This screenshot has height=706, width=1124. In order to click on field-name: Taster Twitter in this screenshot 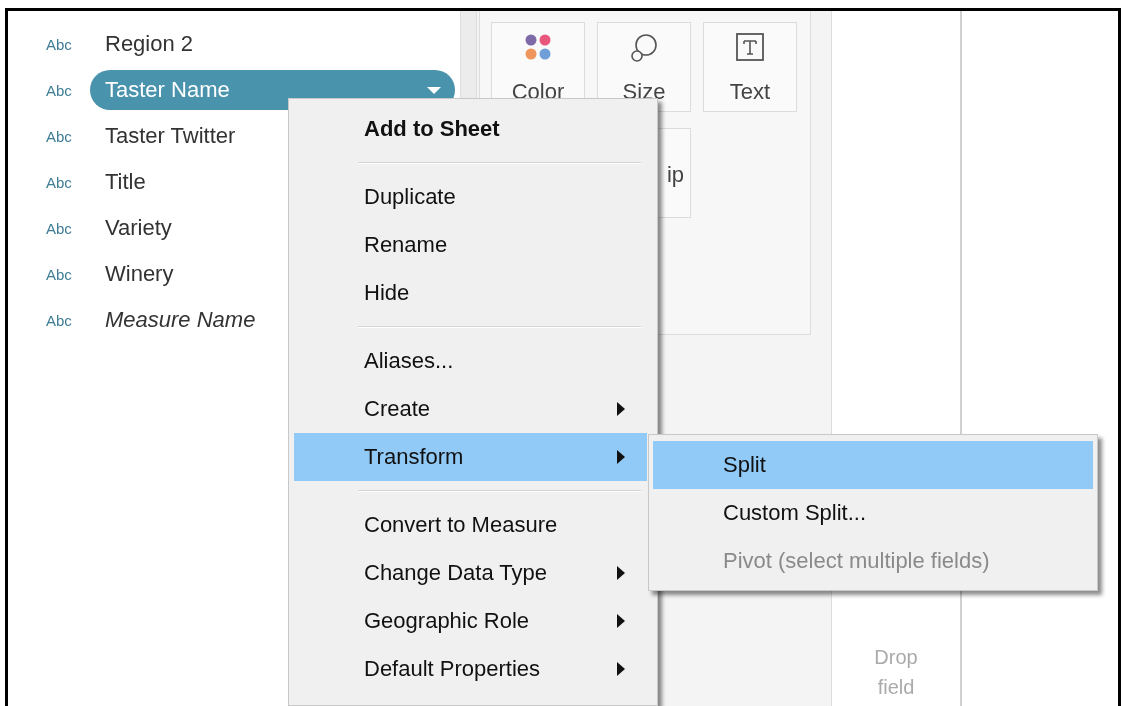, I will do `click(163, 136)`.